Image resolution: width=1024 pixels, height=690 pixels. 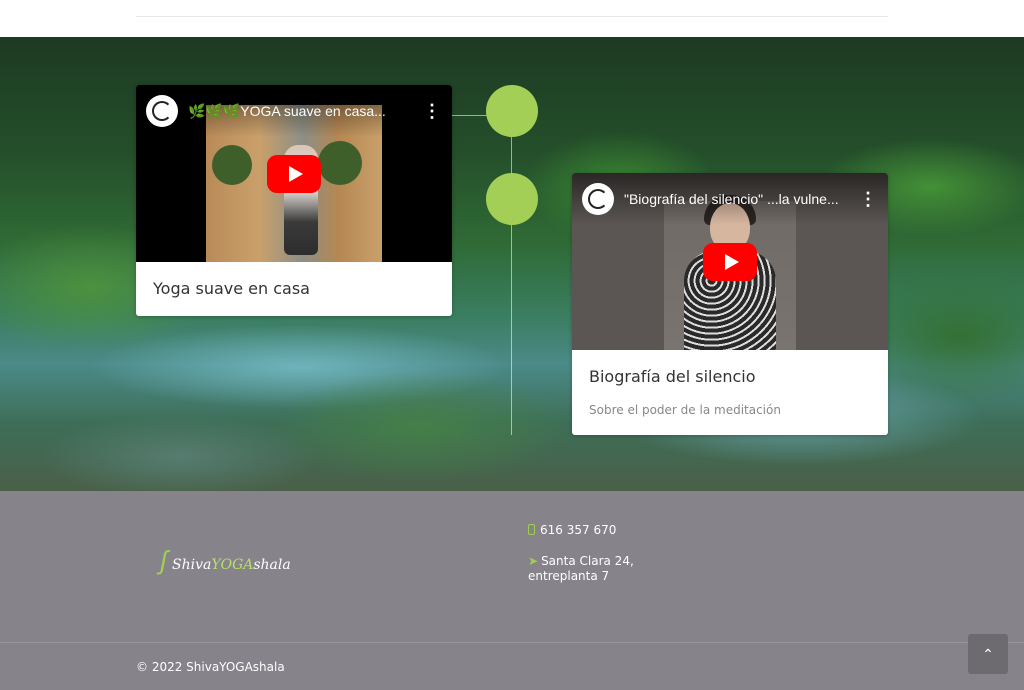 I want to click on video-embed: 🌿🌿🌿YOGA suave en casa... ⋮, so click(x=294, y=173).